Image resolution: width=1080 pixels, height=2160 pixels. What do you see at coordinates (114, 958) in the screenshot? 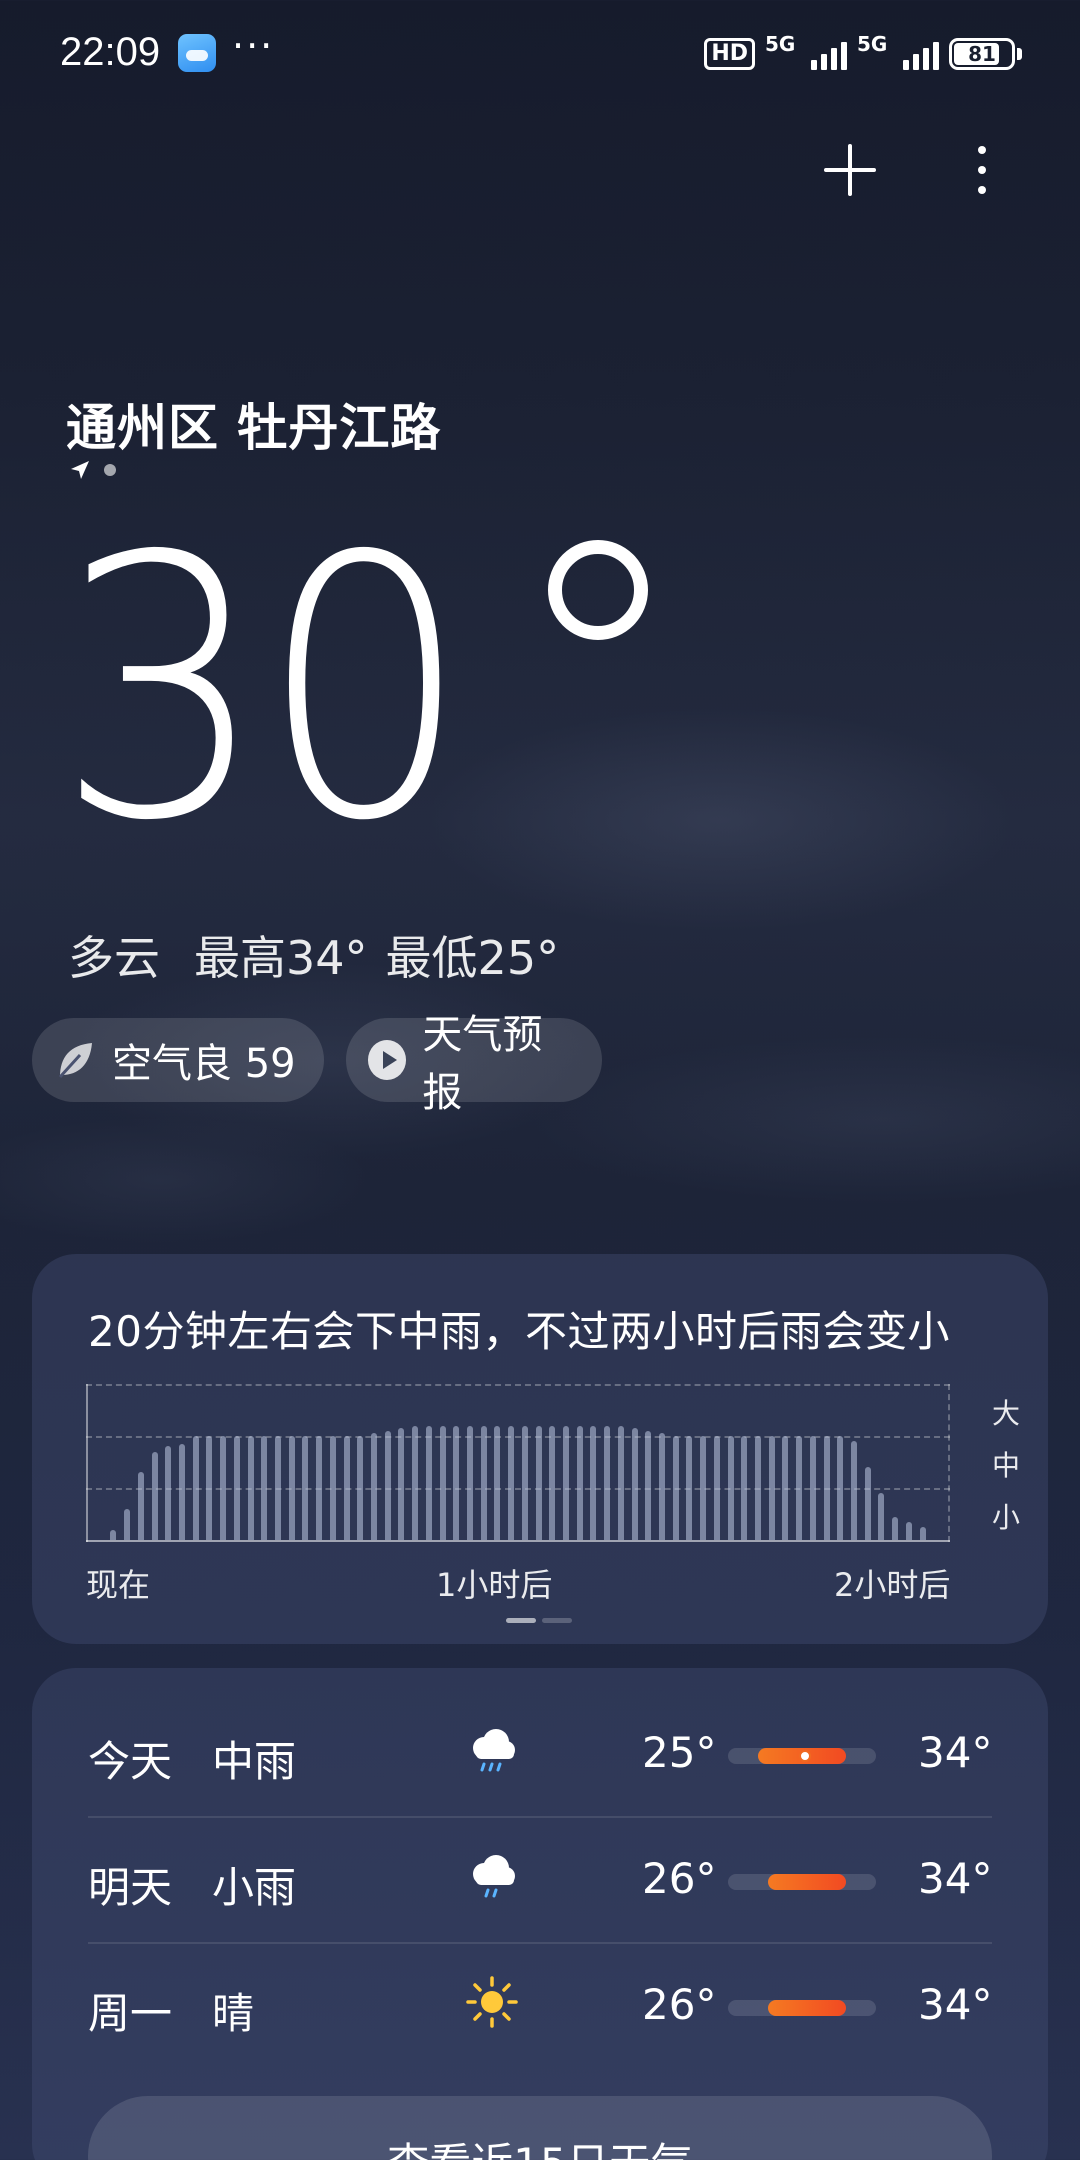
I see `current-condition: 多云` at bounding box center [114, 958].